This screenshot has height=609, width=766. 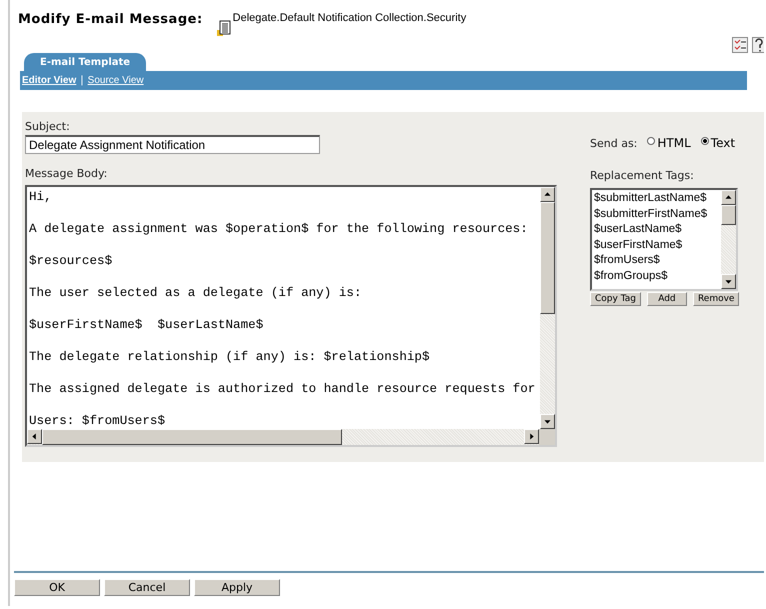 I want to click on tag-item: $submitterLastName$, so click(x=657, y=198).